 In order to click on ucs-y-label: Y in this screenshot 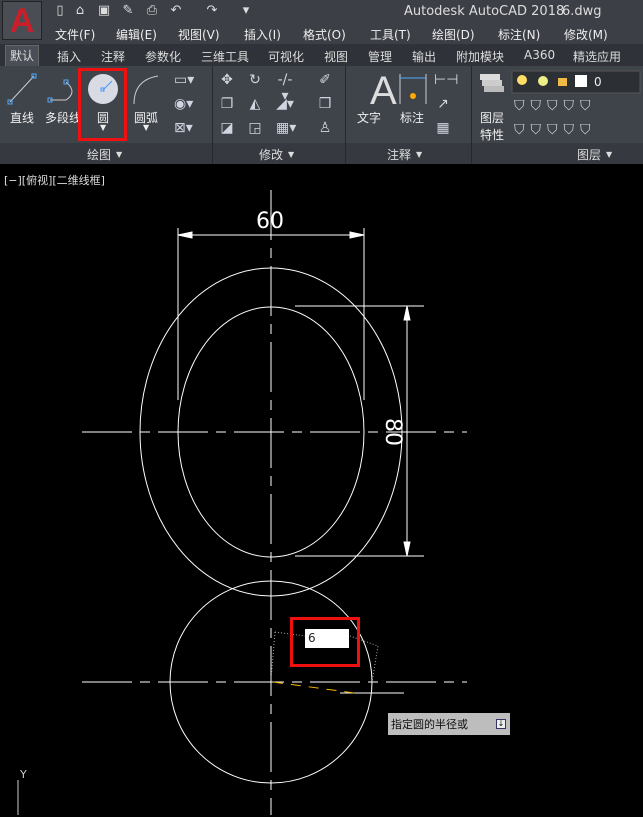, I will do `click(23, 774)`.